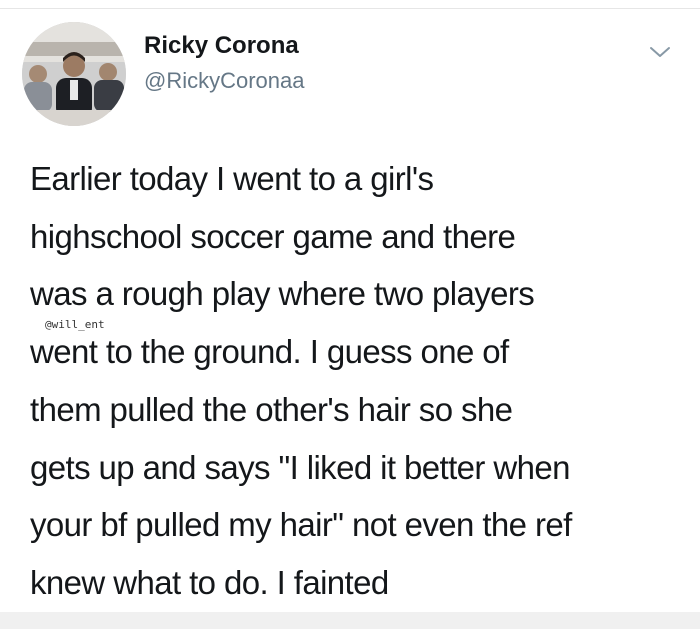  Describe the element at coordinates (224, 81) in the screenshot. I see `author-handle: @RickyCoronaa` at that location.